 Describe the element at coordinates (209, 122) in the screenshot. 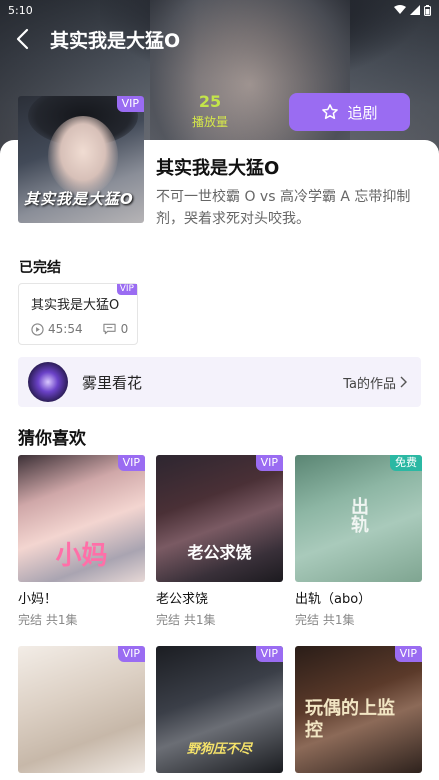

I see `play-count-label: 播放量` at that location.